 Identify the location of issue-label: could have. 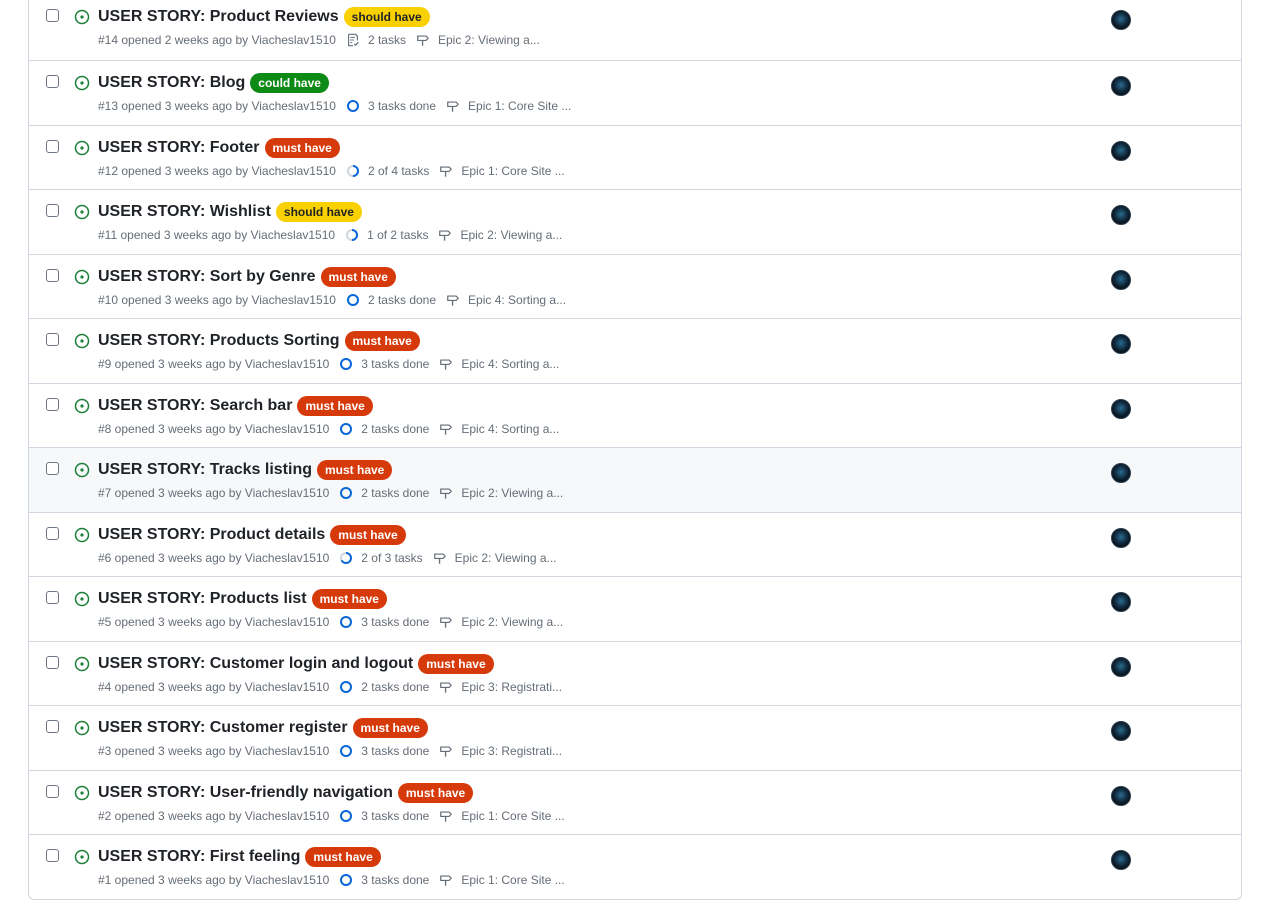
(289, 83).